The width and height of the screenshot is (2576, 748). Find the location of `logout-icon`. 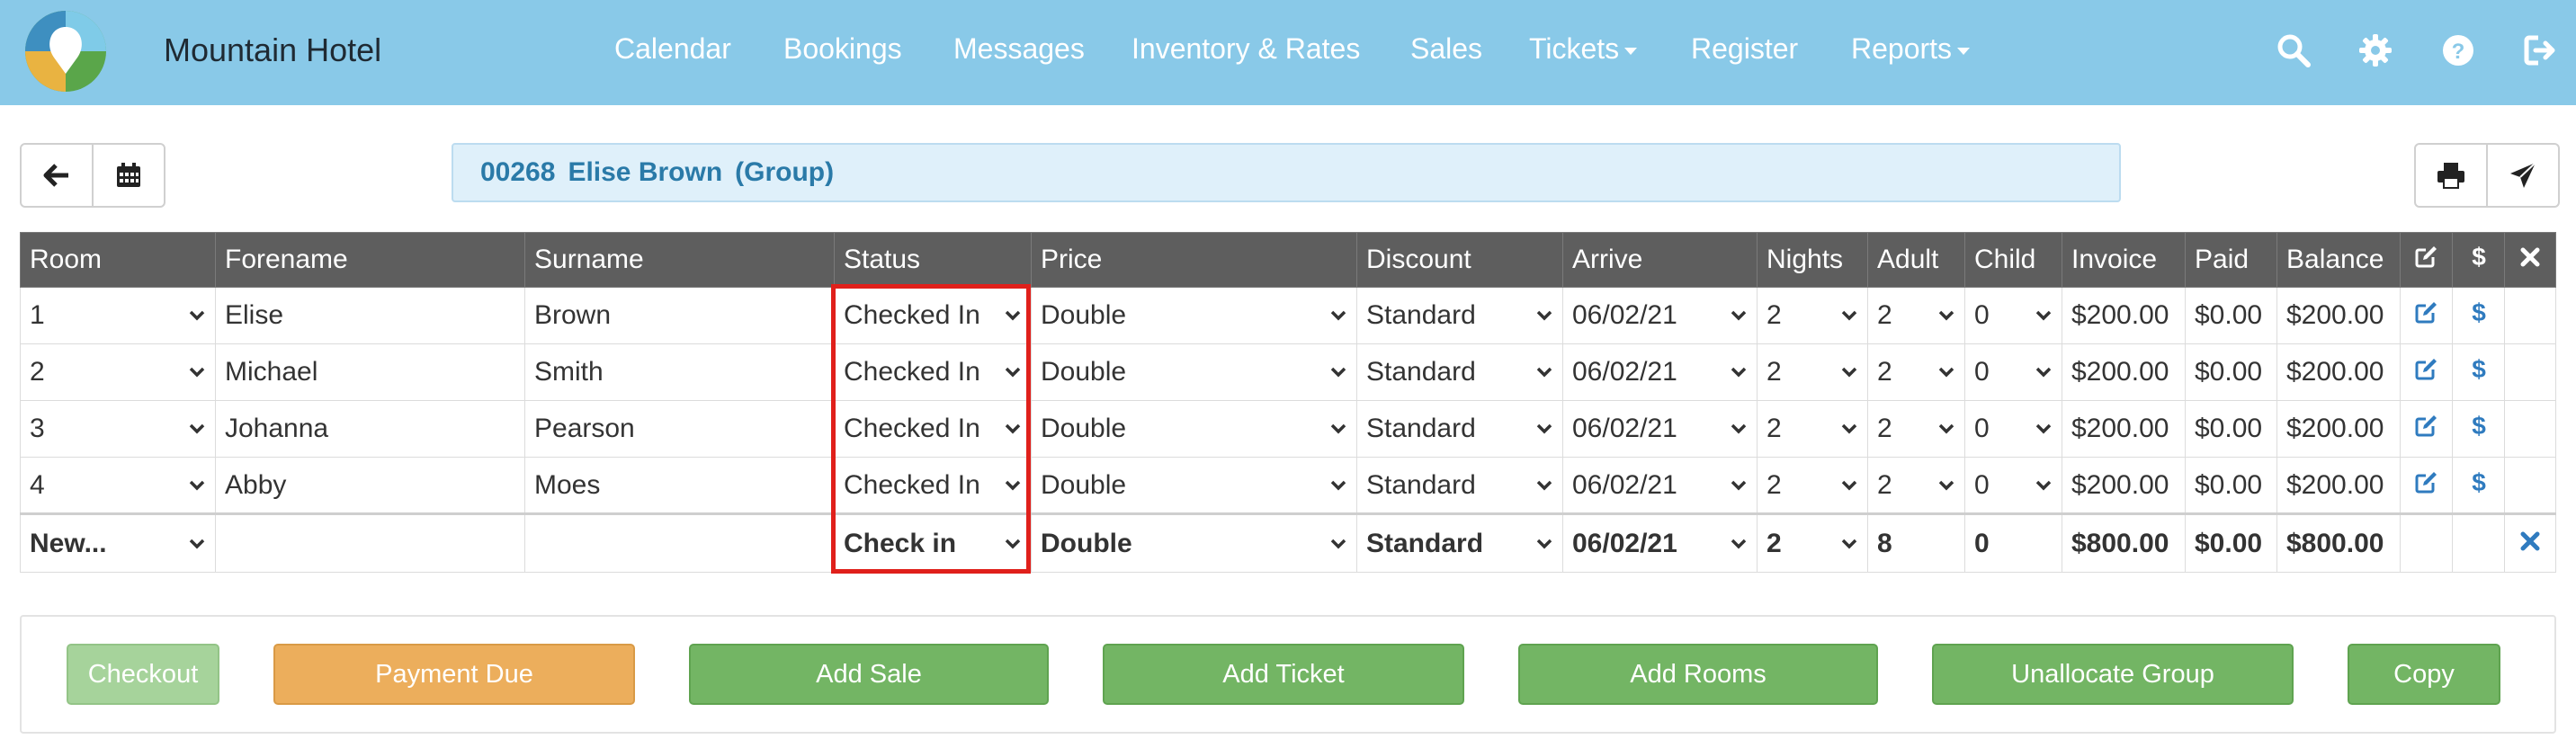

logout-icon is located at coordinates (2540, 50).